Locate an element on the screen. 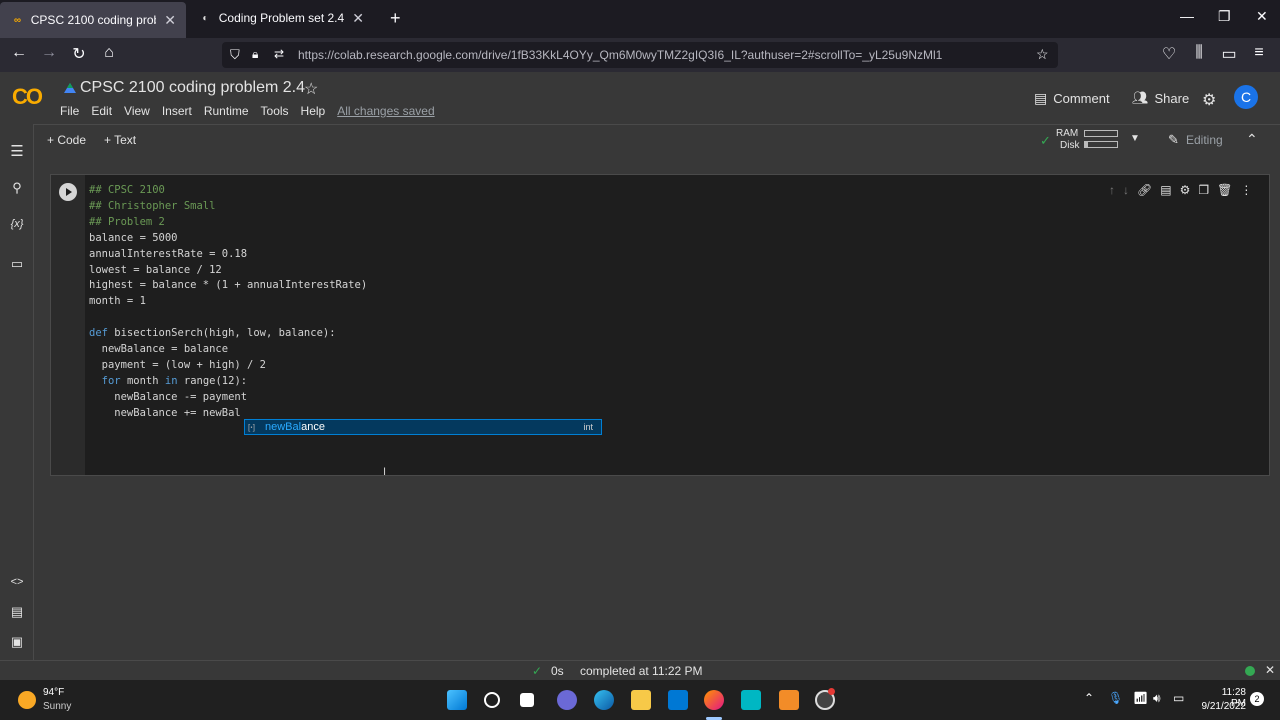  library-icon: ⫼ is located at coordinates (1199, 53).